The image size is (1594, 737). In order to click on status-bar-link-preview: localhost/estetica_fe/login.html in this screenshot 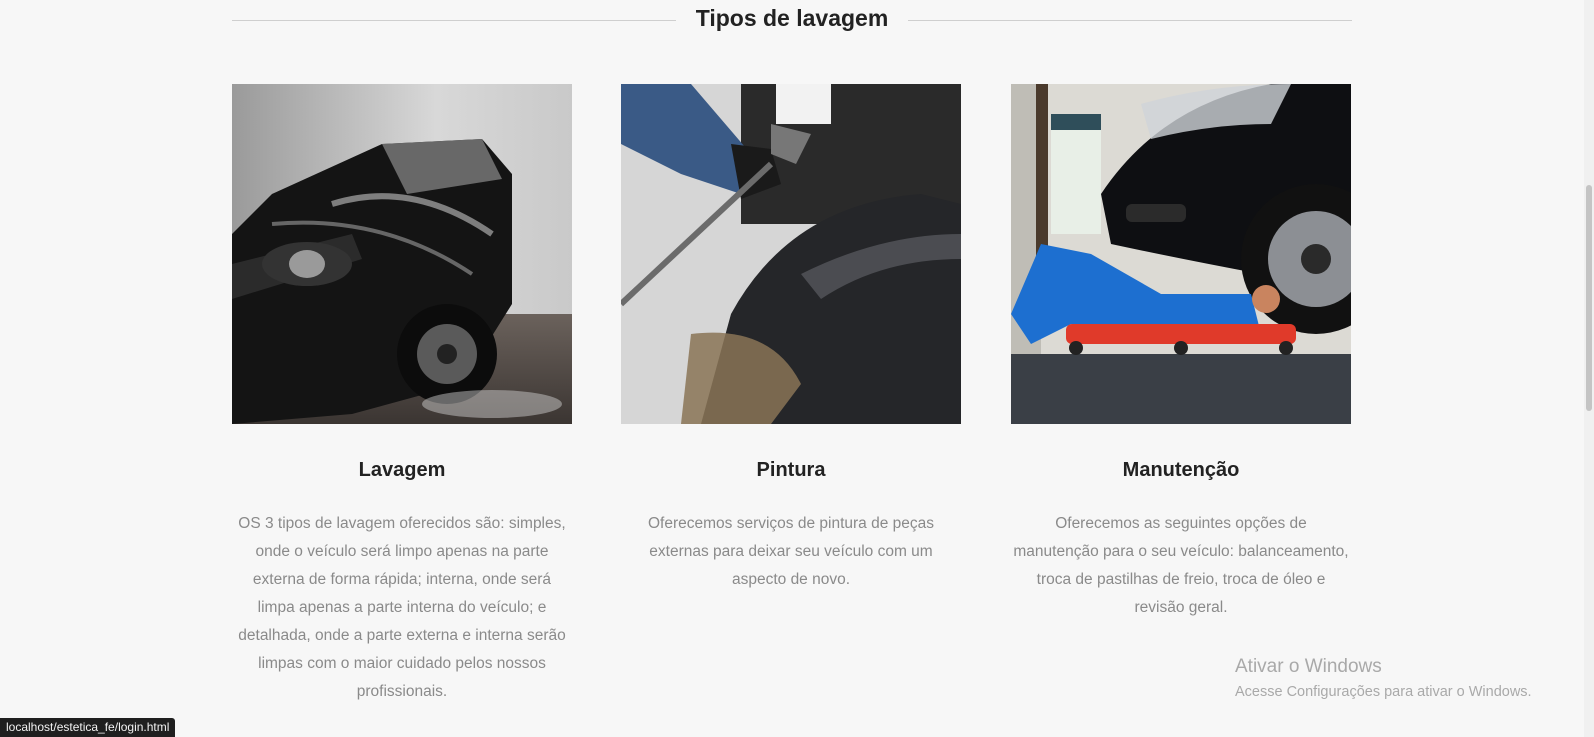, I will do `click(88, 727)`.